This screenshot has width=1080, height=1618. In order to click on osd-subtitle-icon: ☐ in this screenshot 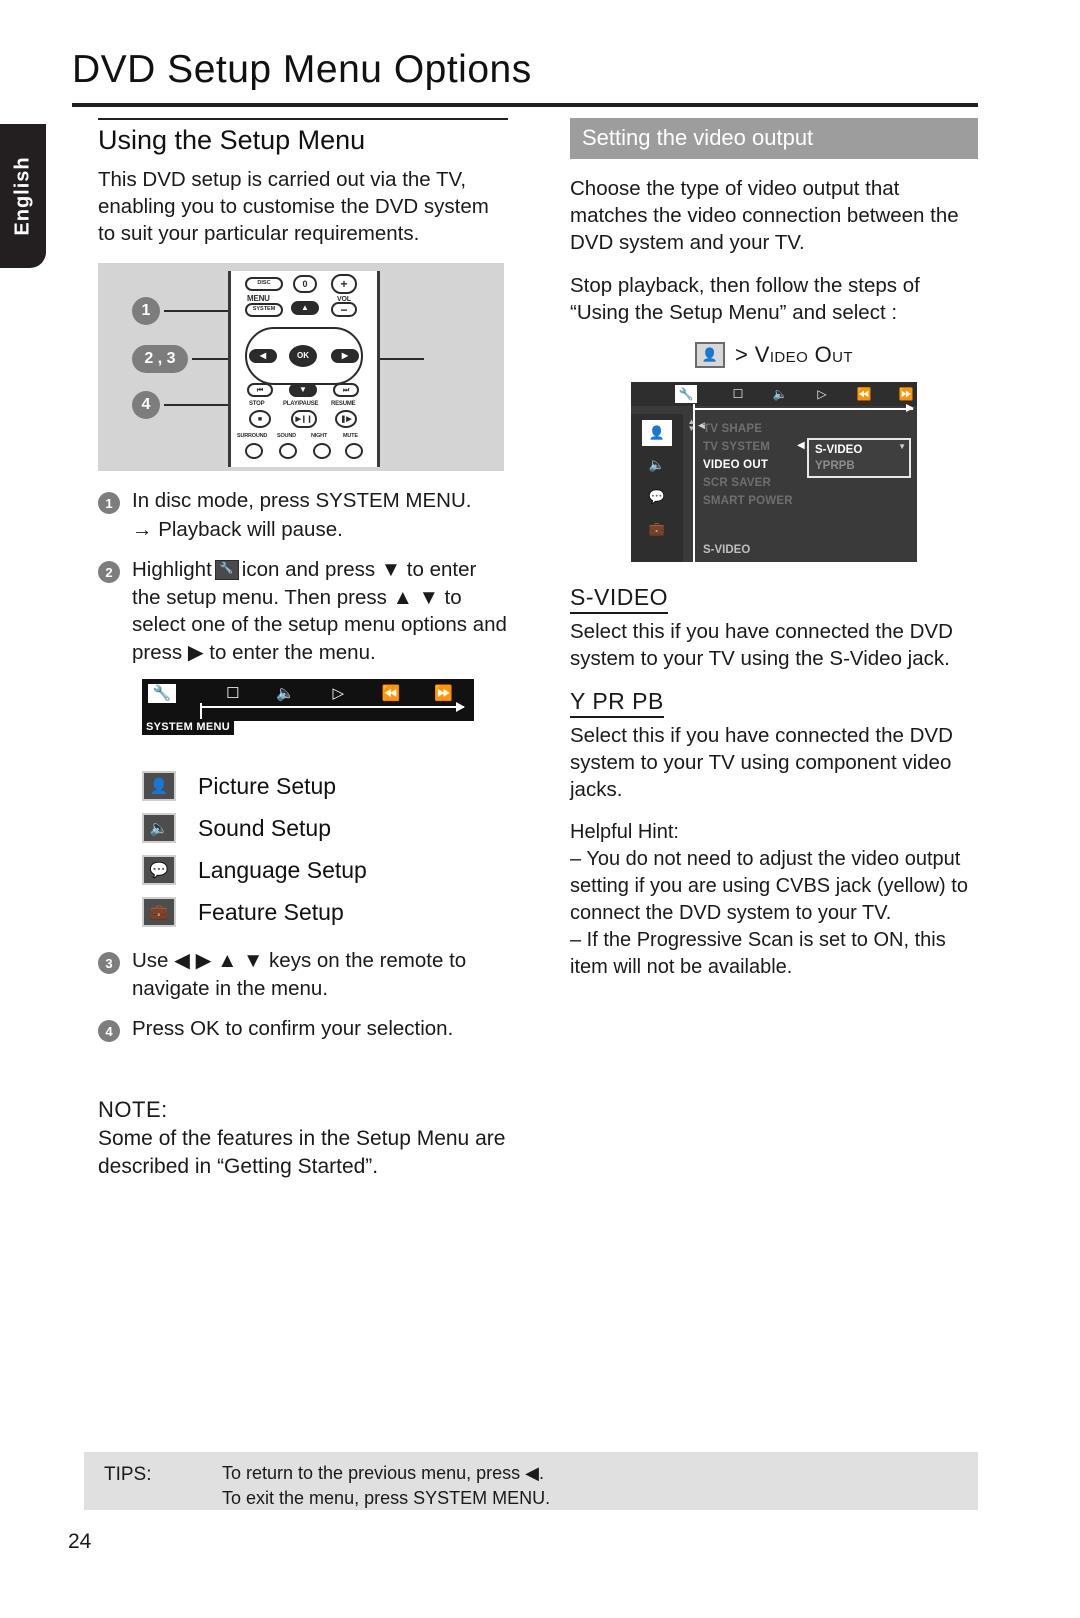, I will do `click(738, 394)`.